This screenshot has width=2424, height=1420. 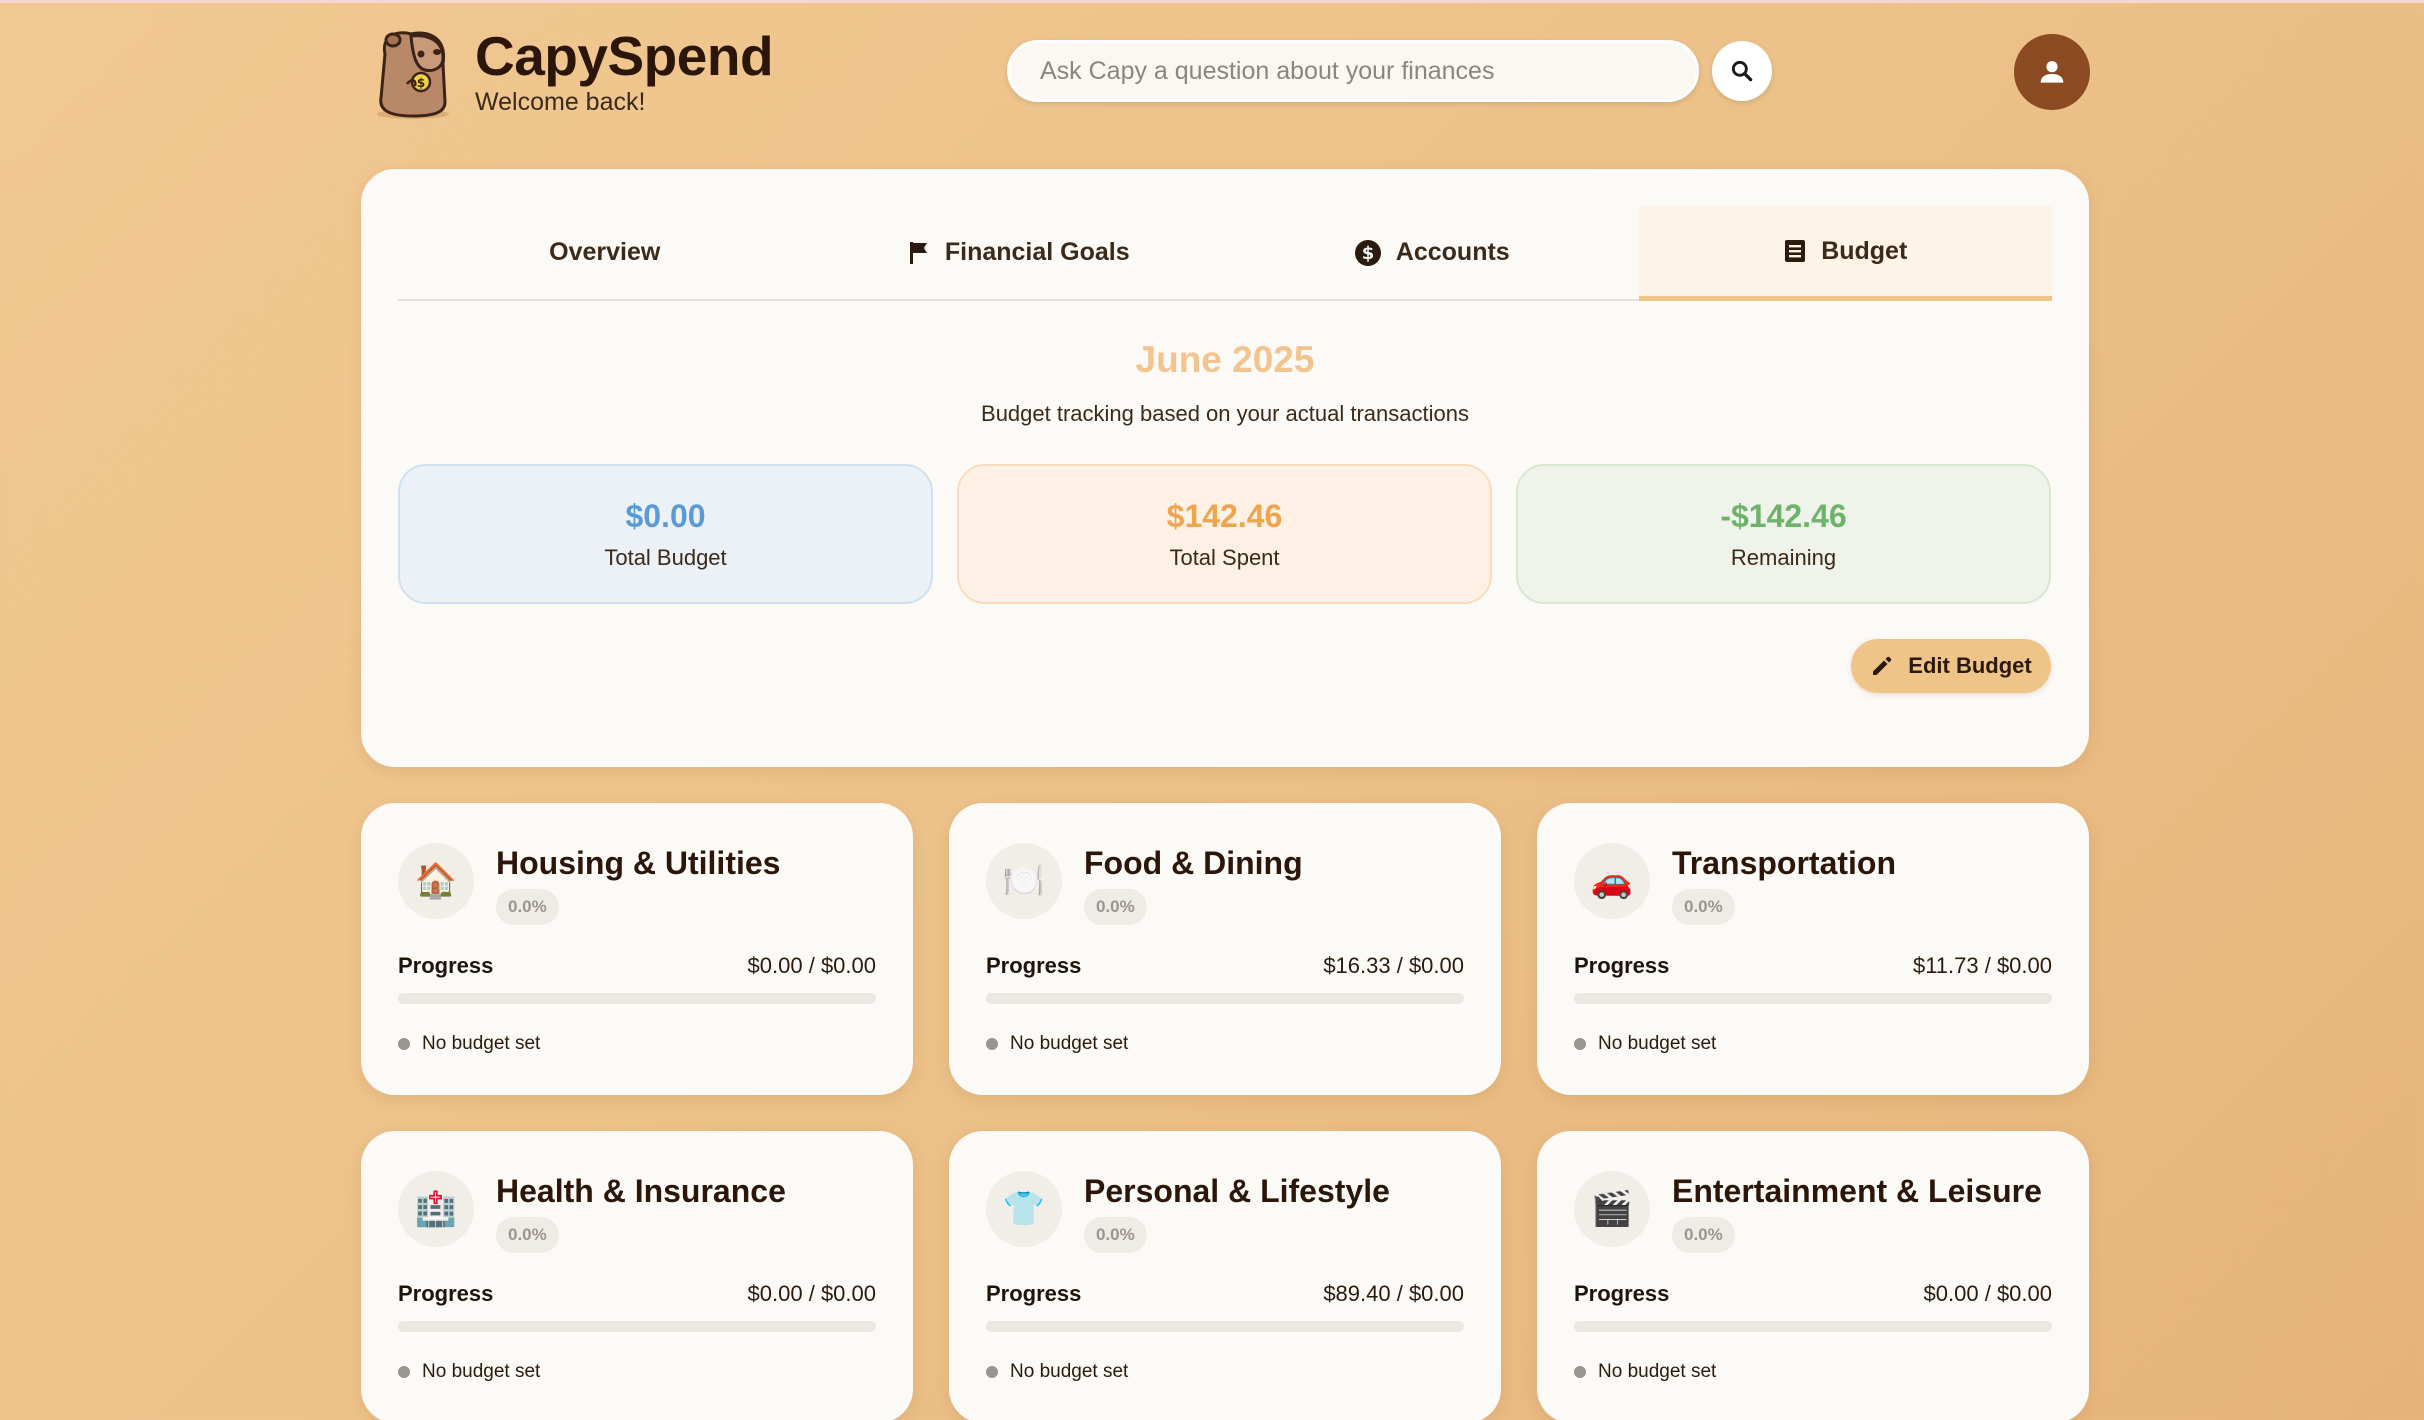 What do you see at coordinates (1024, 881) in the screenshot?
I see `plate-cutlery-icon: 🍽️` at bounding box center [1024, 881].